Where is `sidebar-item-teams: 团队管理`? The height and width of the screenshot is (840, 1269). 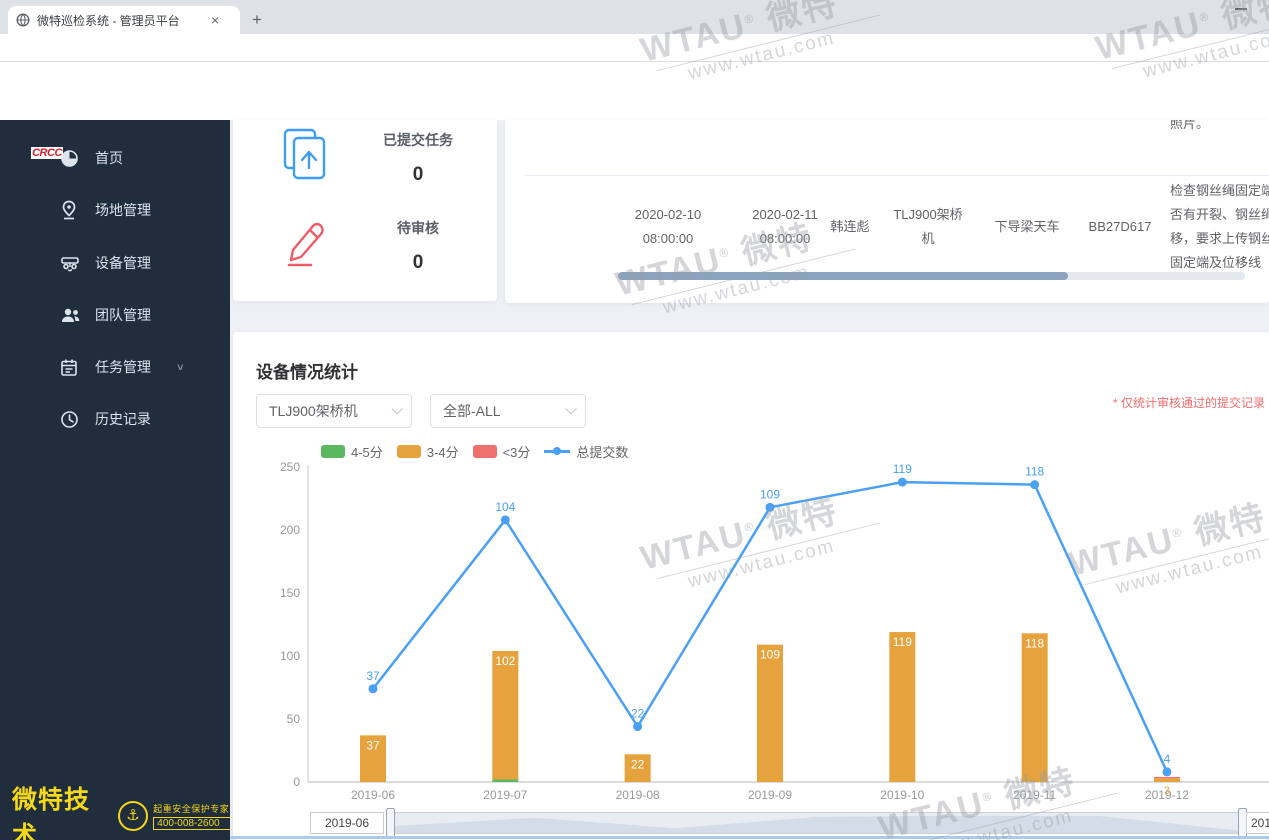 sidebar-item-teams: 团队管理 is located at coordinates (115, 315).